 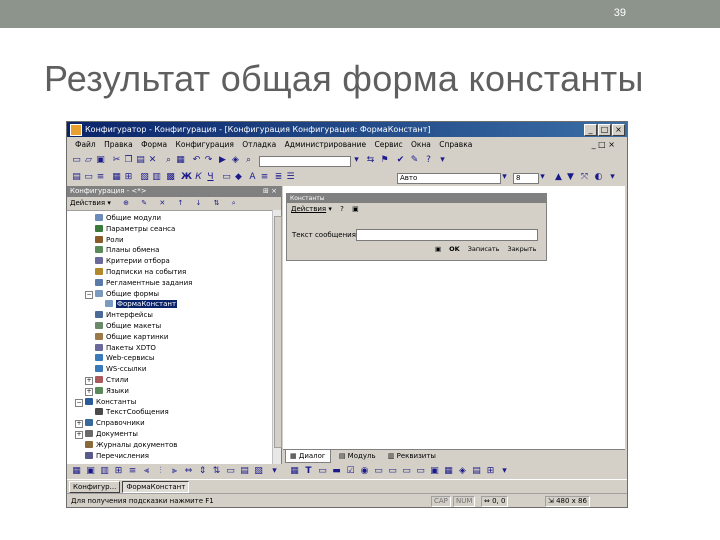 I want to click on tree-item: Критерии отбора, so click(x=132, y=261).